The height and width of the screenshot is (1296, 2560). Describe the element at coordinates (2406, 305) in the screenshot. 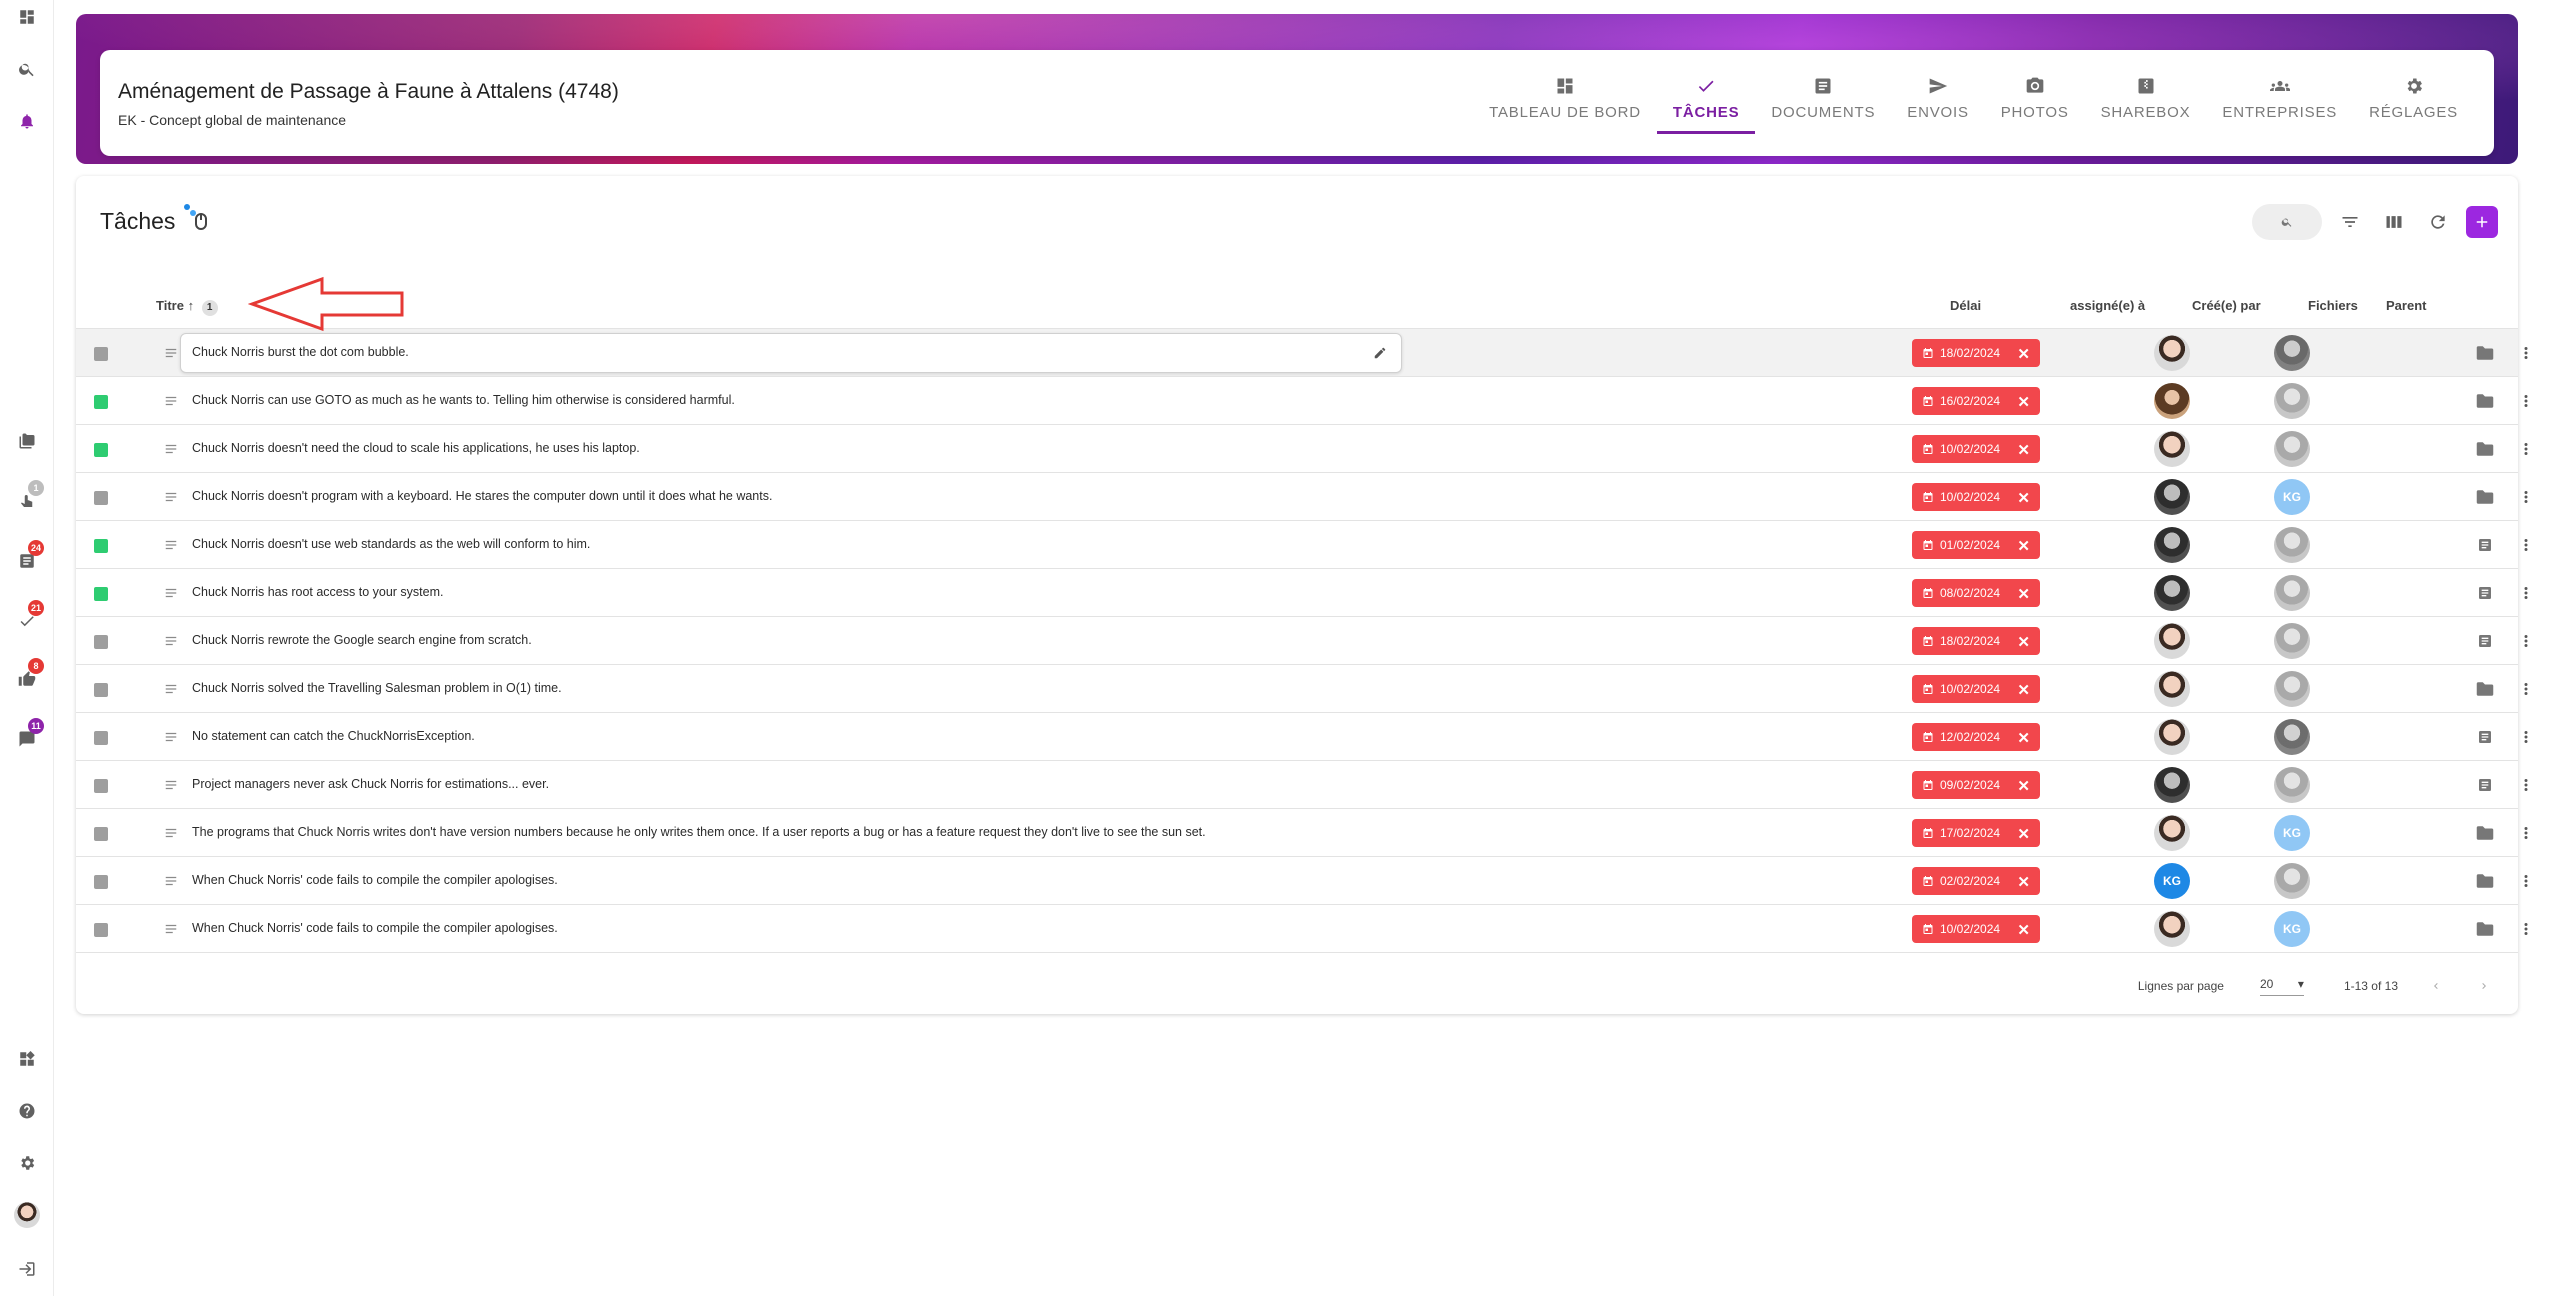

I see `column-parent: Parent` at that location.